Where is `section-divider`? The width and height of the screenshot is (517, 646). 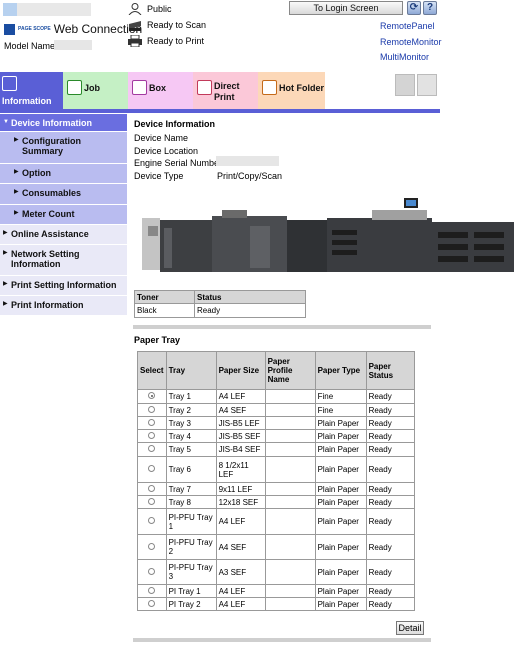 section-divider is located at coordinates (282, 640).